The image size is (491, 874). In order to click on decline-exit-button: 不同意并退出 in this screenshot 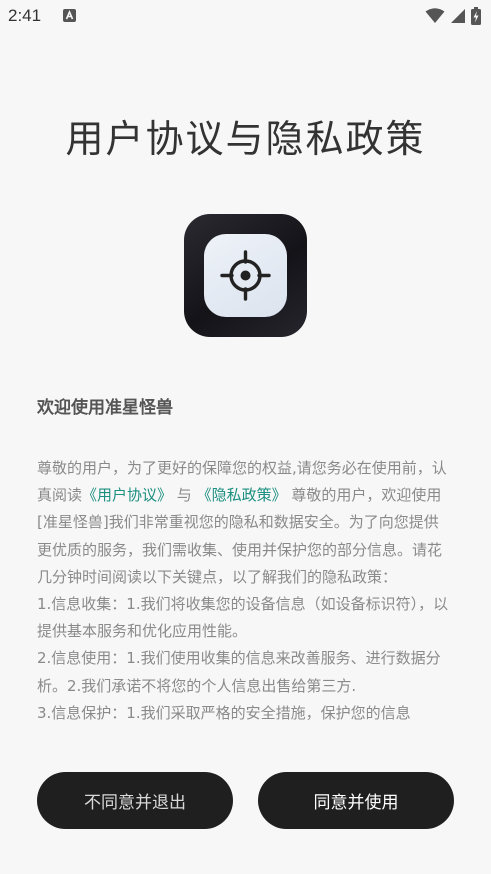, I will do `click(135, 800)`.